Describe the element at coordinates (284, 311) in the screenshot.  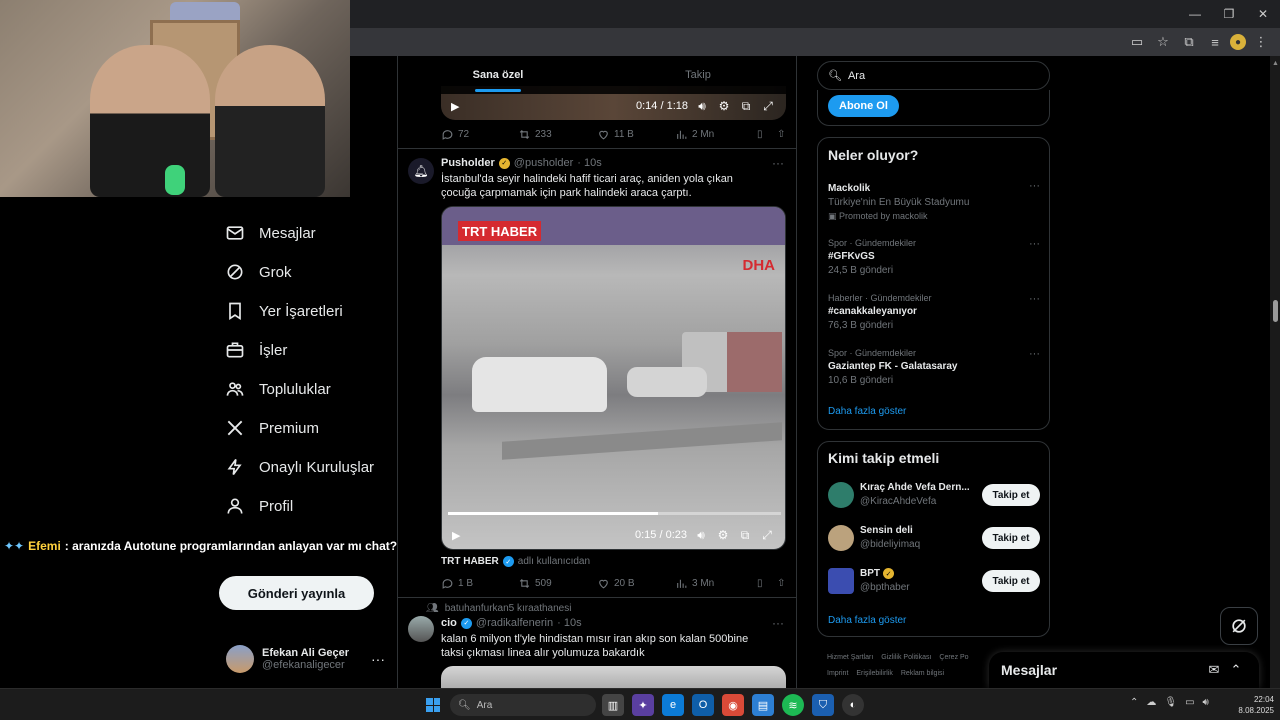
I see `nav-item-bookmarks: Yer İşaretleri` at that location.